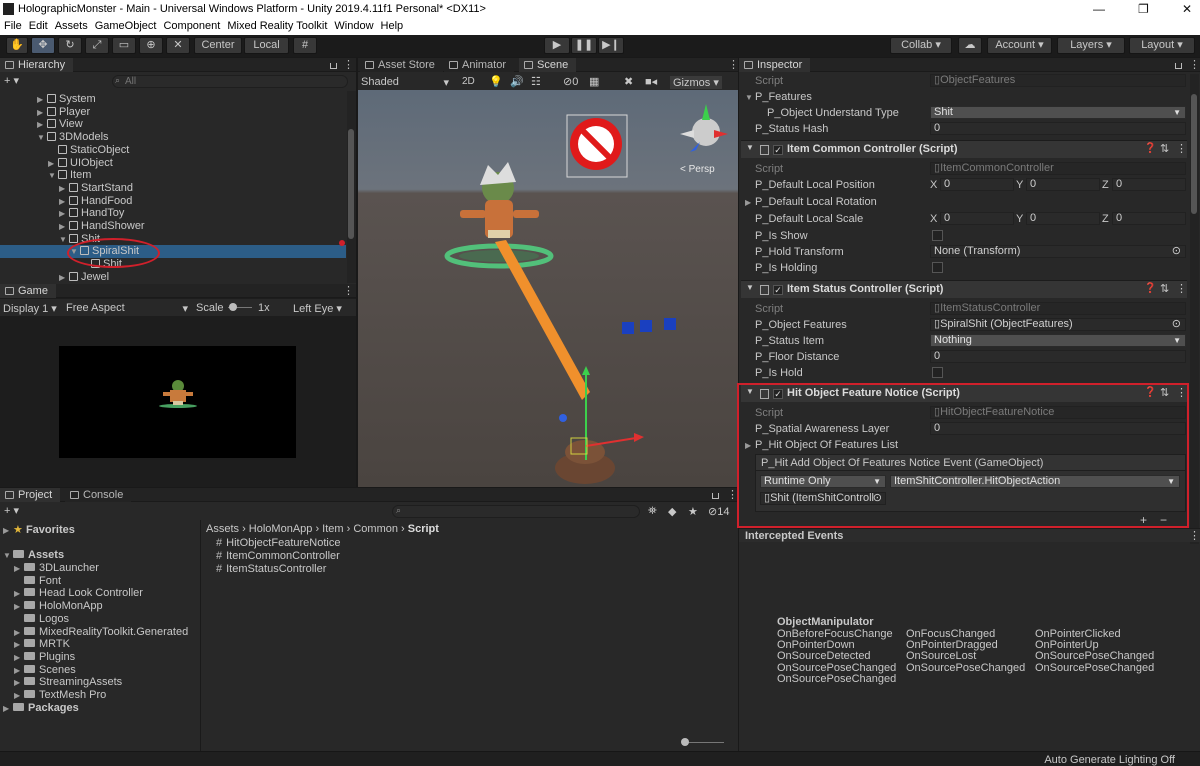 The width and height of the screenshot is (1200, 766). Describe the element at coordinates (351, 187) in the screenshot. I see `hierarchy-scrollbar` at that location.